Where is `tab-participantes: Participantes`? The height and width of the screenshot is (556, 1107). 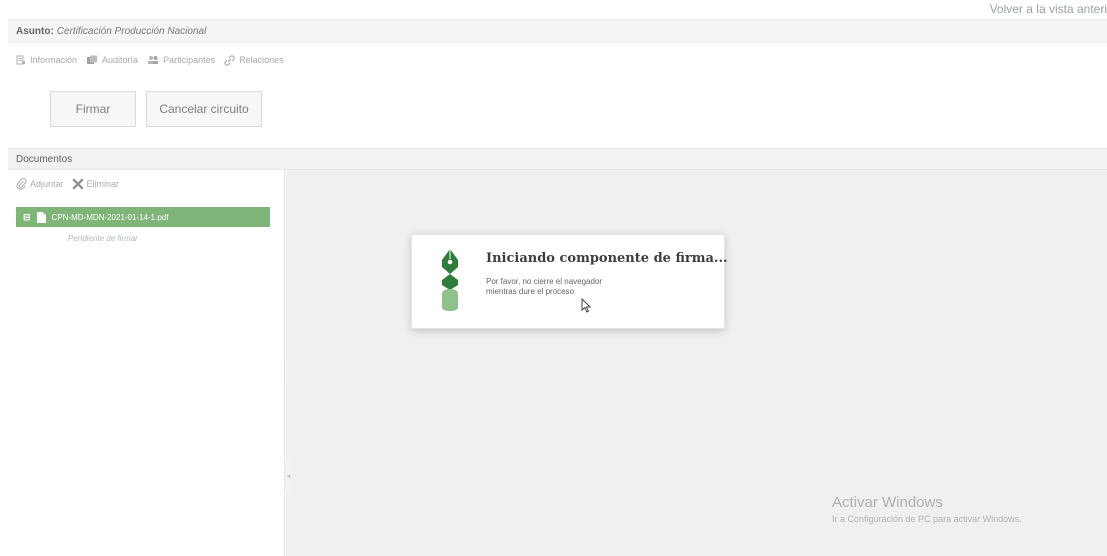
tab-participantes: Participantes is located at coordinates (181, 60).